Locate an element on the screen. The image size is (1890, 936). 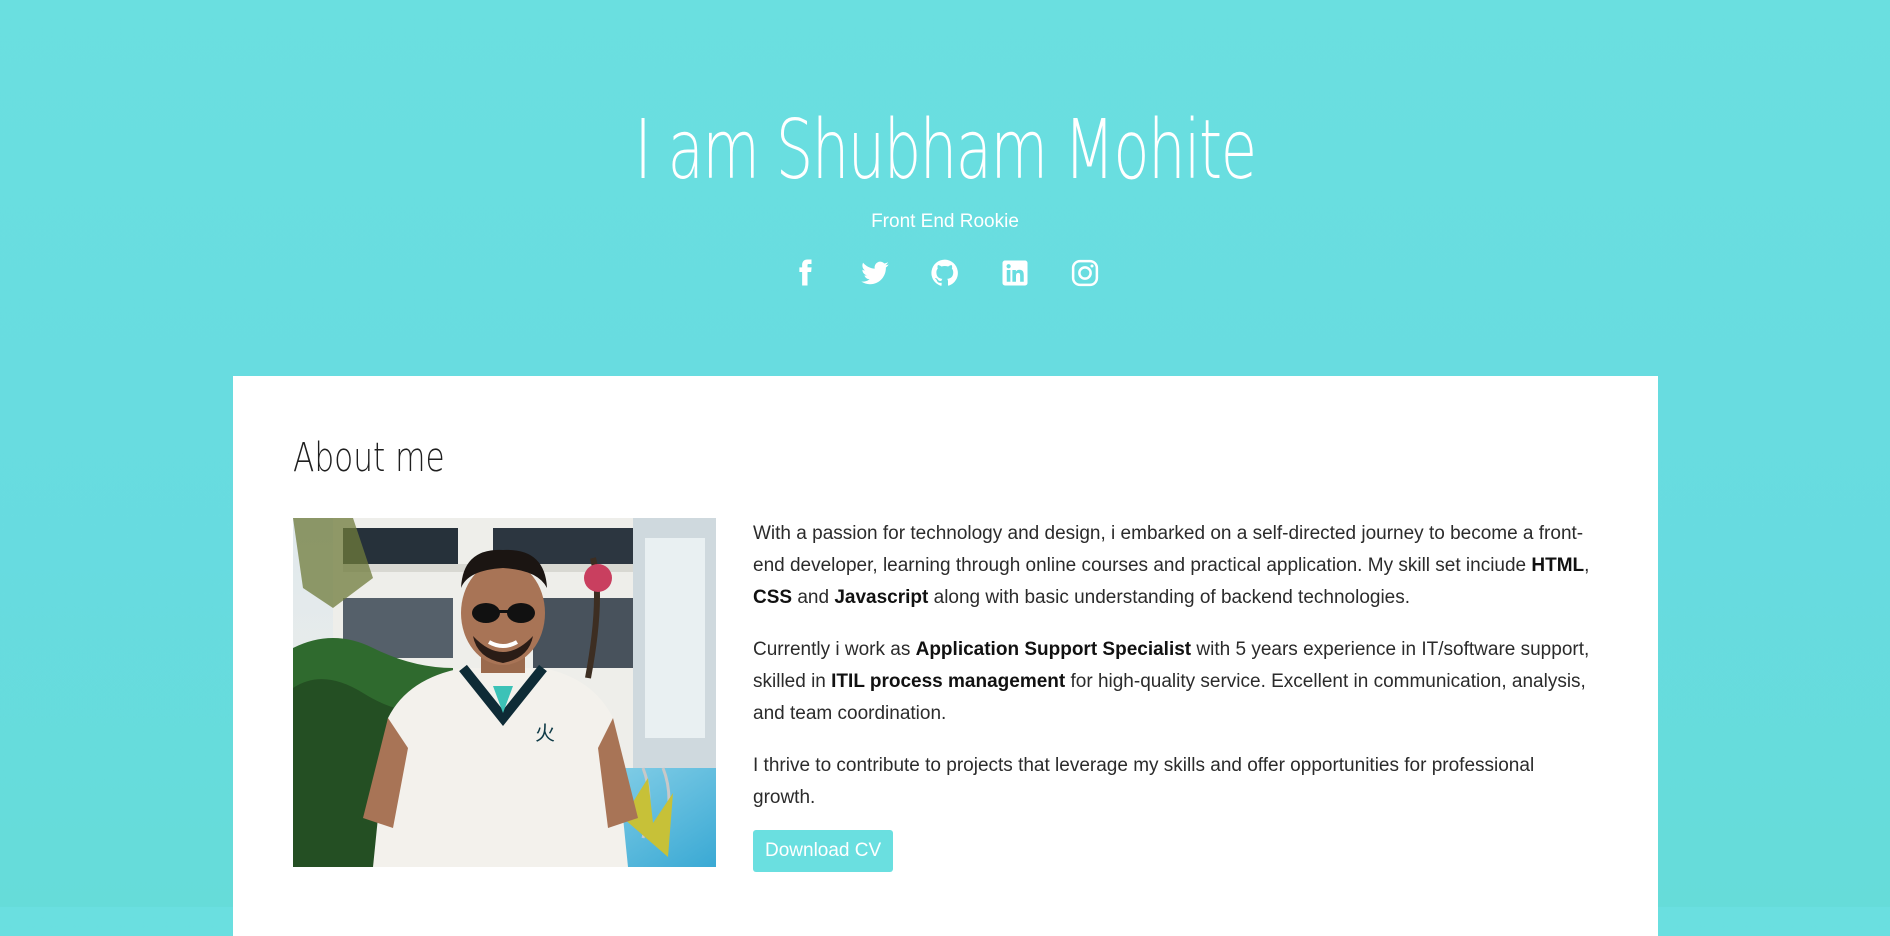
instagram-link is located at coordinates (1085, 273).